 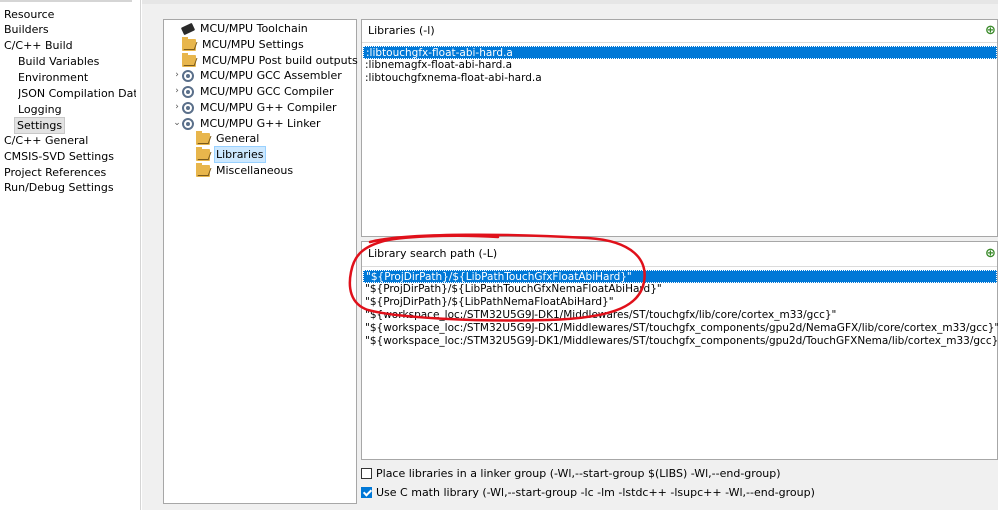 I want to click on nav-item-environment: Environment, so click(x=53, y=77).